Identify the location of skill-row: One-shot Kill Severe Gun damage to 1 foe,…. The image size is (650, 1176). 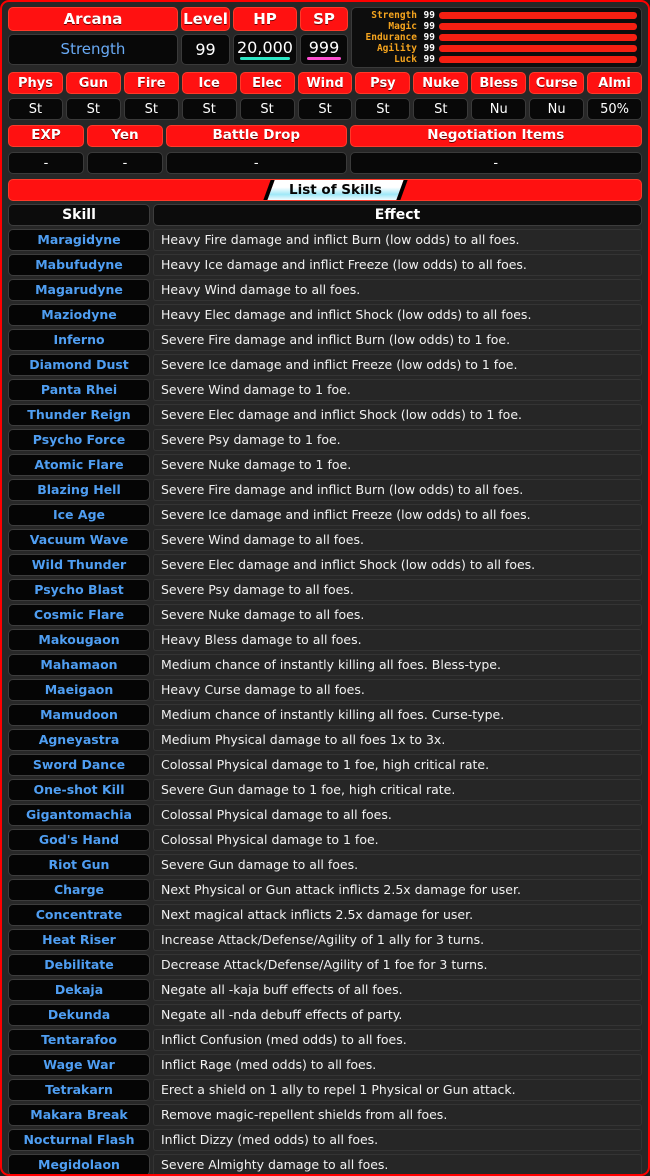
(325, 790).